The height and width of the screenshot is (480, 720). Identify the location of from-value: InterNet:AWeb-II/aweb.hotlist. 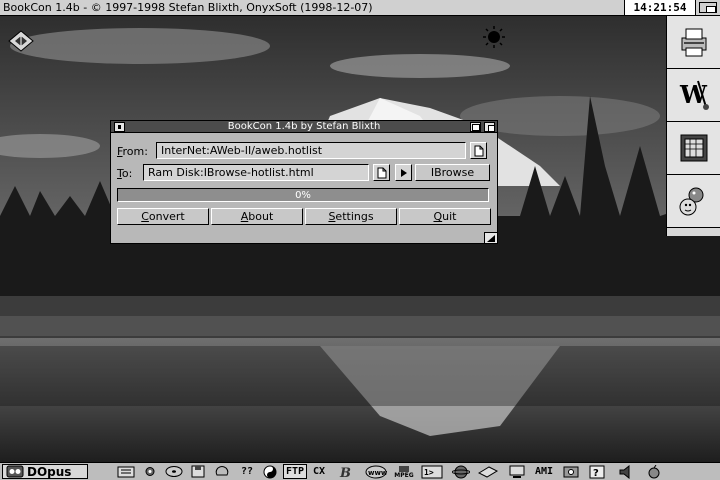
(242, 150).